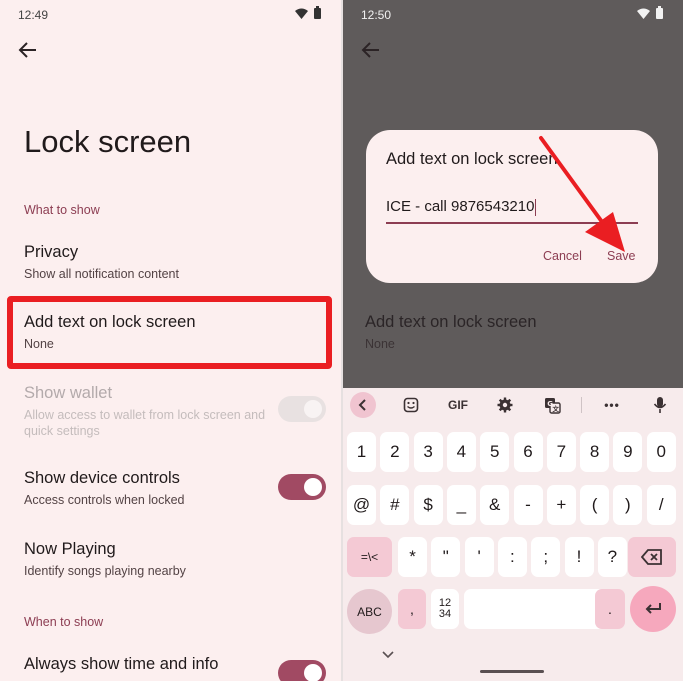  I want to click on key-9: 0, so click(661, 452).